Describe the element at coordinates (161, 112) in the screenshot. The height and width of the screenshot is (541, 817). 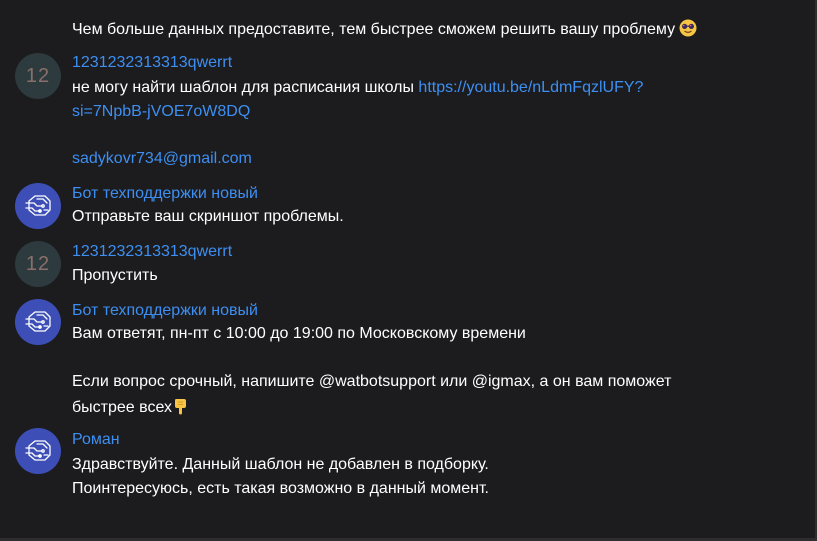
I see `youtube-link-continuation: si=7NpbB-jVOE7oW8DQ` at that location.